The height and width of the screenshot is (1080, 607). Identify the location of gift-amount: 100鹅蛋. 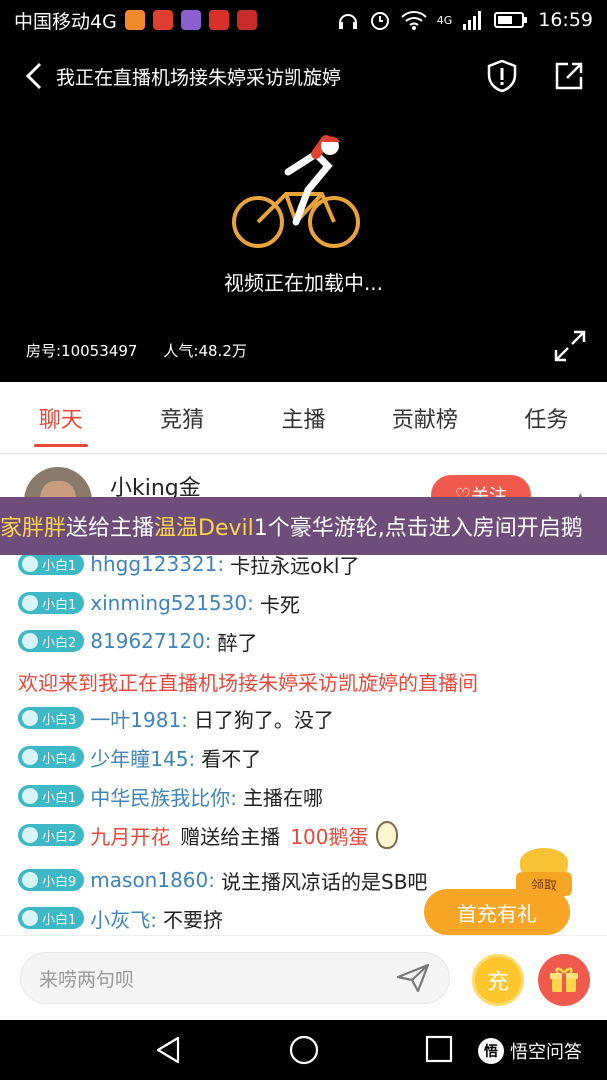
(329, 836).